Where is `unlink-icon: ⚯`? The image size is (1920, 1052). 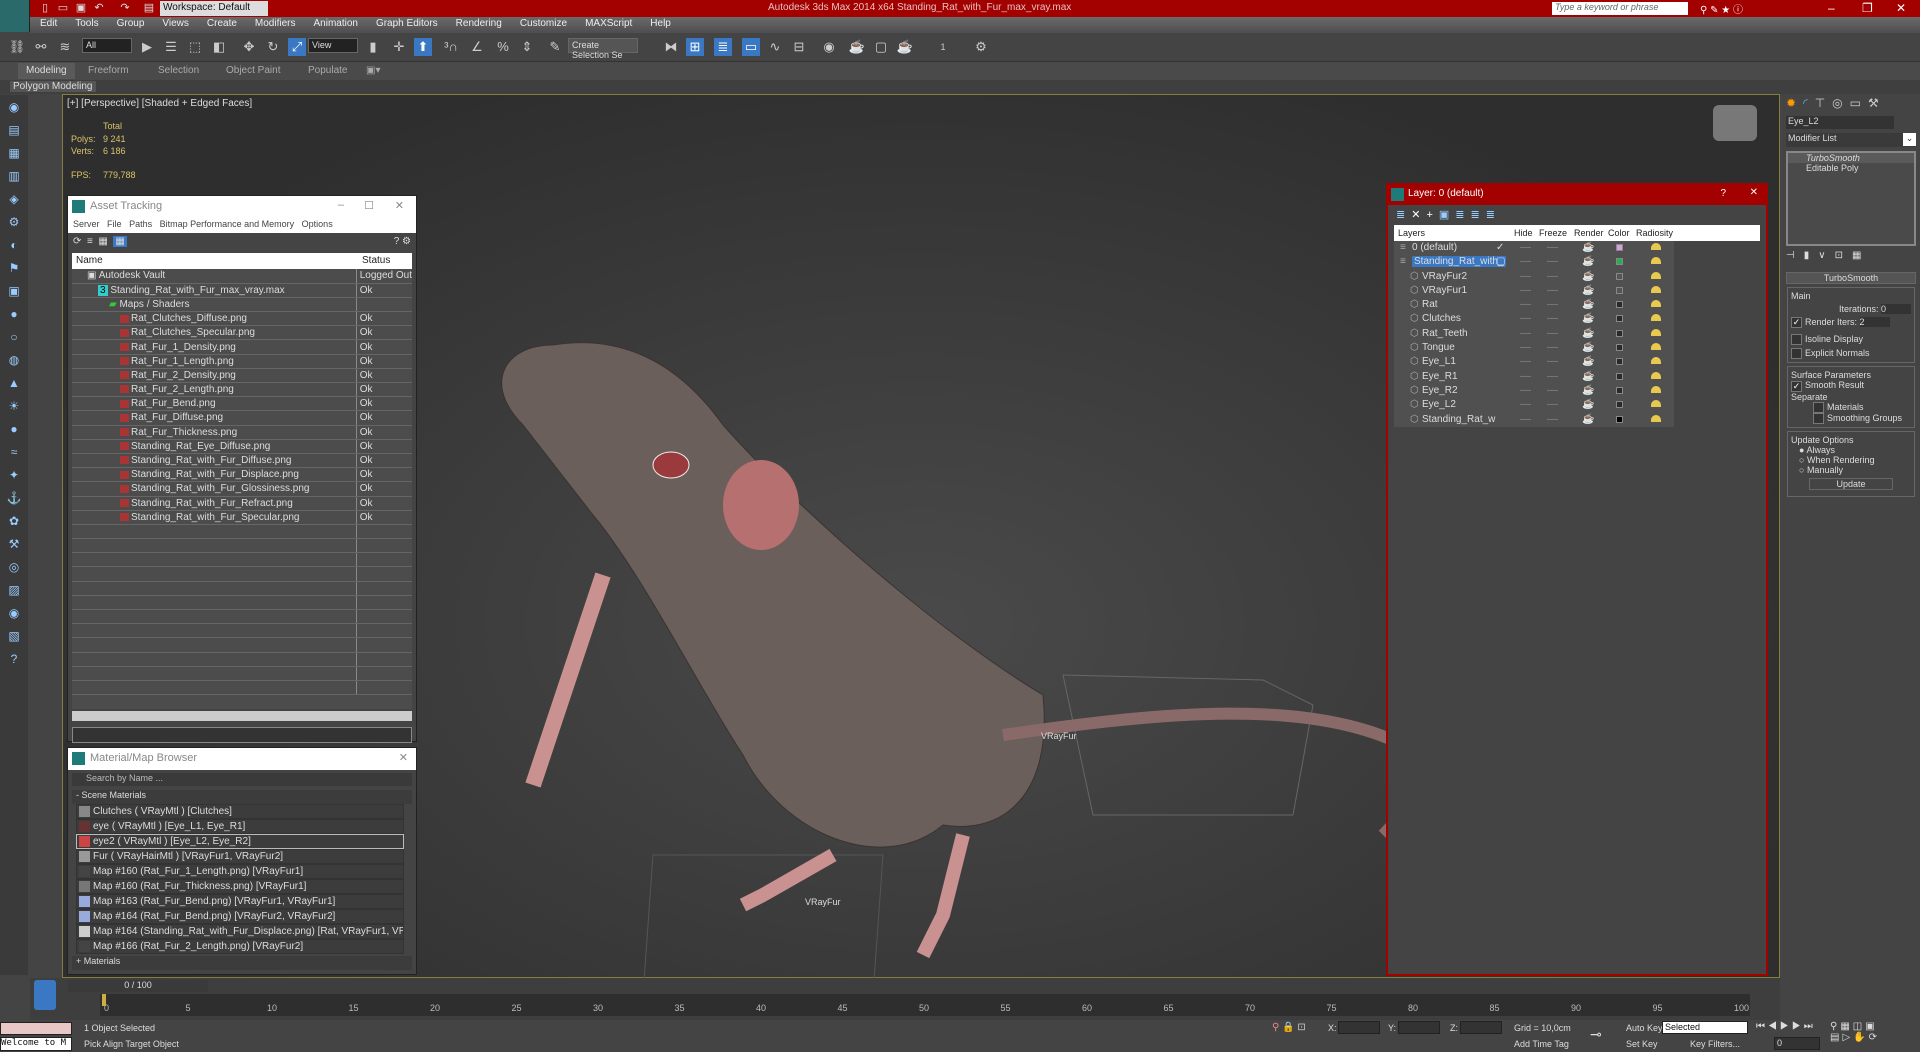 unlink-icon: ⚯ is located at coordinates (41, 47).